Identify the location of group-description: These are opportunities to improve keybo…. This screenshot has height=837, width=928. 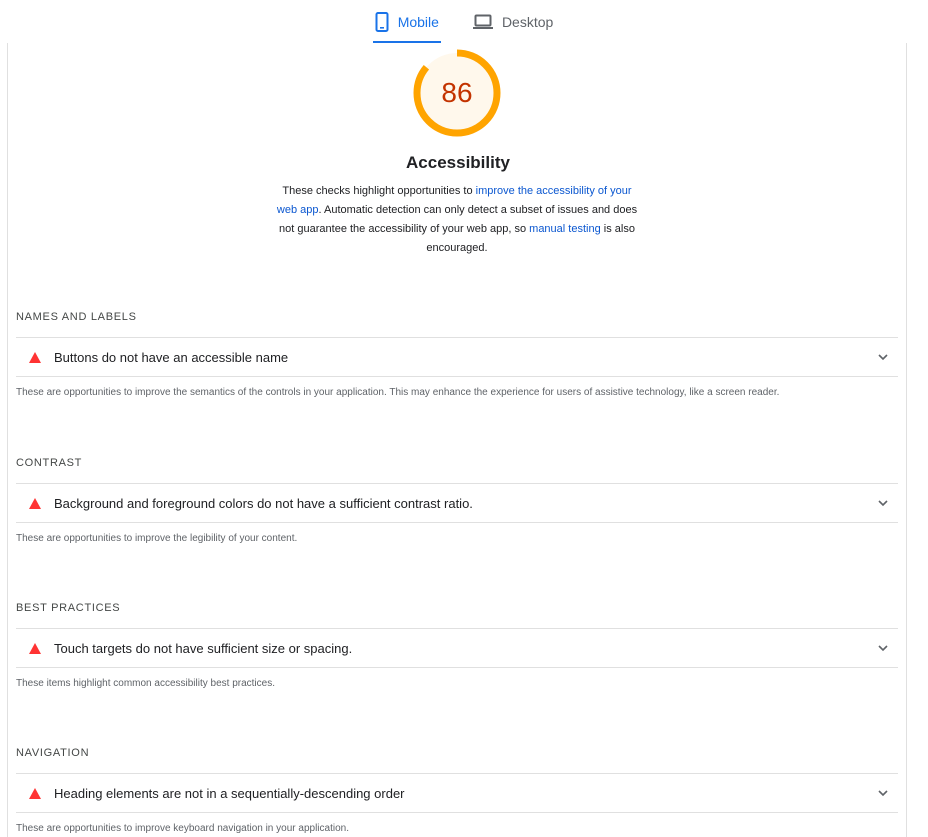
(182, 828).